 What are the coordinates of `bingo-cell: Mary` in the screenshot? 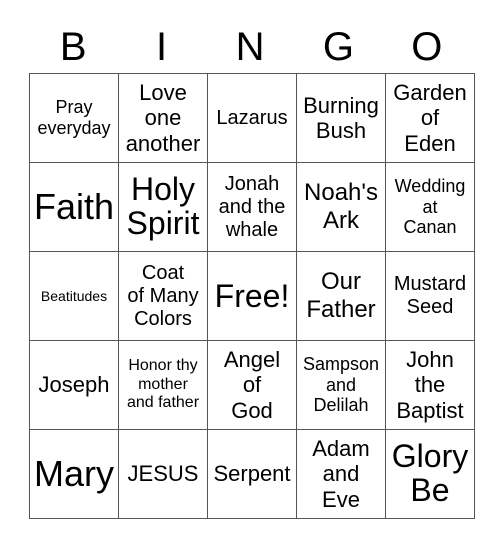 It's located at (74, 474).